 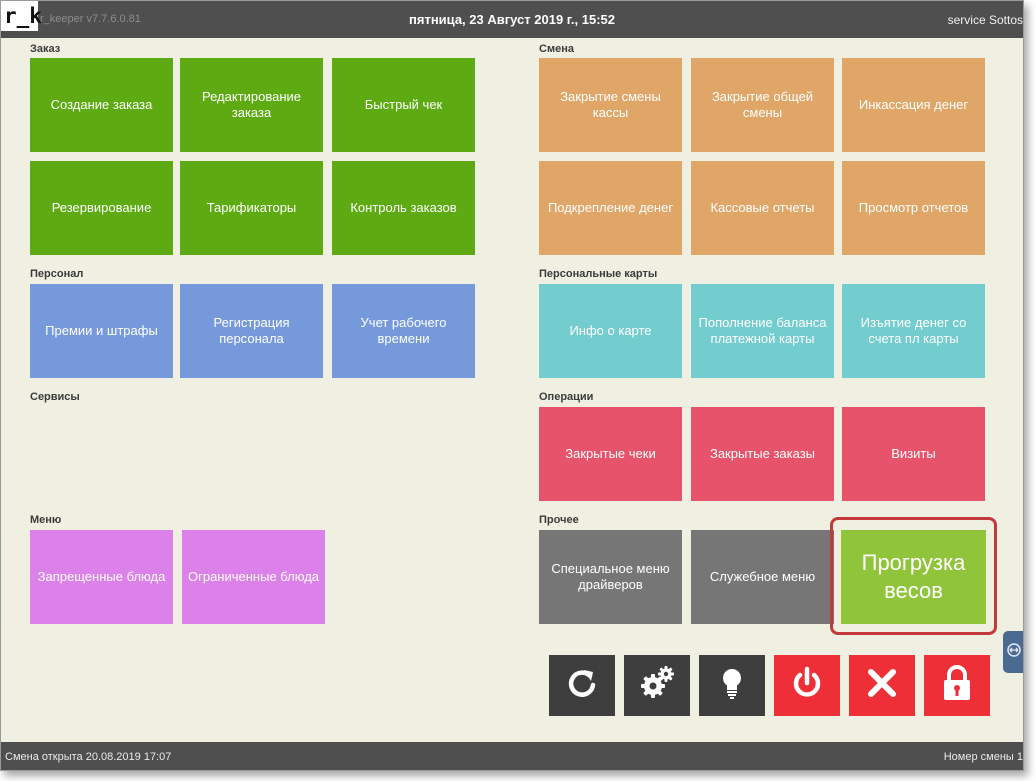 I want to click on group-label-operations: Операции, so click(x=566, y=397).